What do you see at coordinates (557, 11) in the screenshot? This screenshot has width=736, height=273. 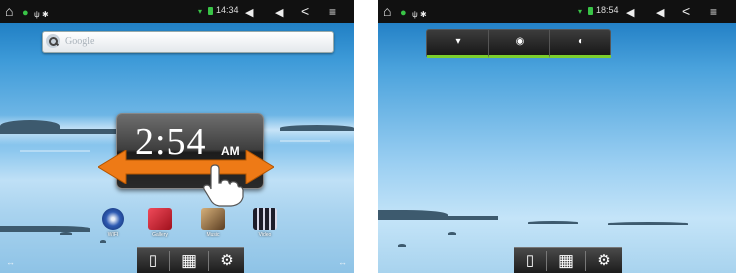 I see `status-bar: ⌂ ● ψ ✱ ▾ 18:54 ◀ ◀ < ≡` at bounding box center [557, 11].